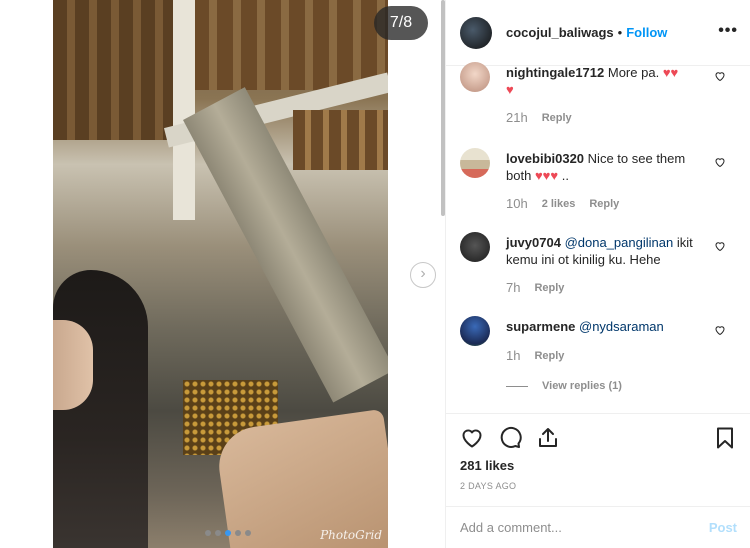  Describe the element at coordinates (517, 386) in the screenshot. I see `divider` at that location.